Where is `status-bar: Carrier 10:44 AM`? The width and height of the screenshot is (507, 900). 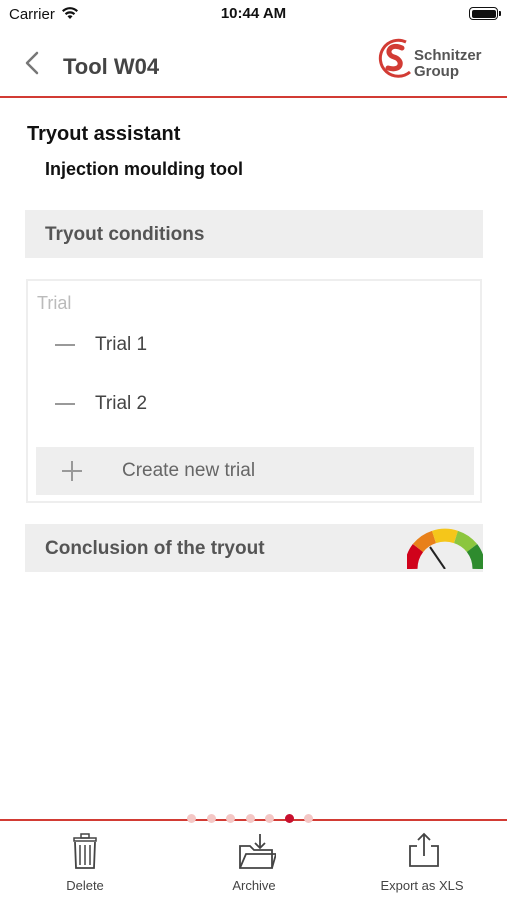
status-bar: Carrier 10:44 AM is located at coordinates (253, 15).